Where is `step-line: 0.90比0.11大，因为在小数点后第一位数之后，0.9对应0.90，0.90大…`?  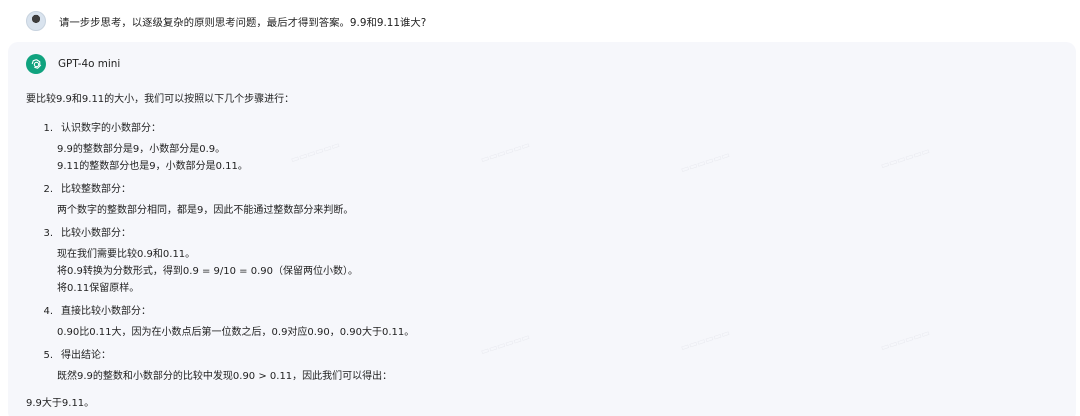
step-line: 0.90比0.11大，因为在小数点后第一位数之后，0.9对应0.90，0.90大… is located at coordinates (236, 332).